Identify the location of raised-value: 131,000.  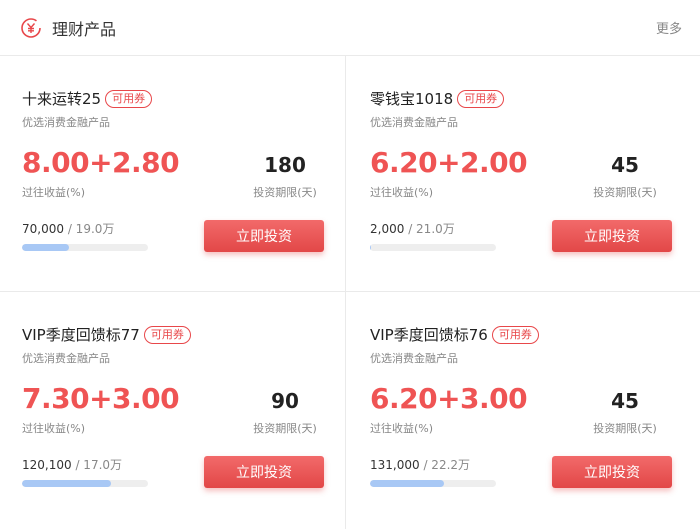
(395, 465).